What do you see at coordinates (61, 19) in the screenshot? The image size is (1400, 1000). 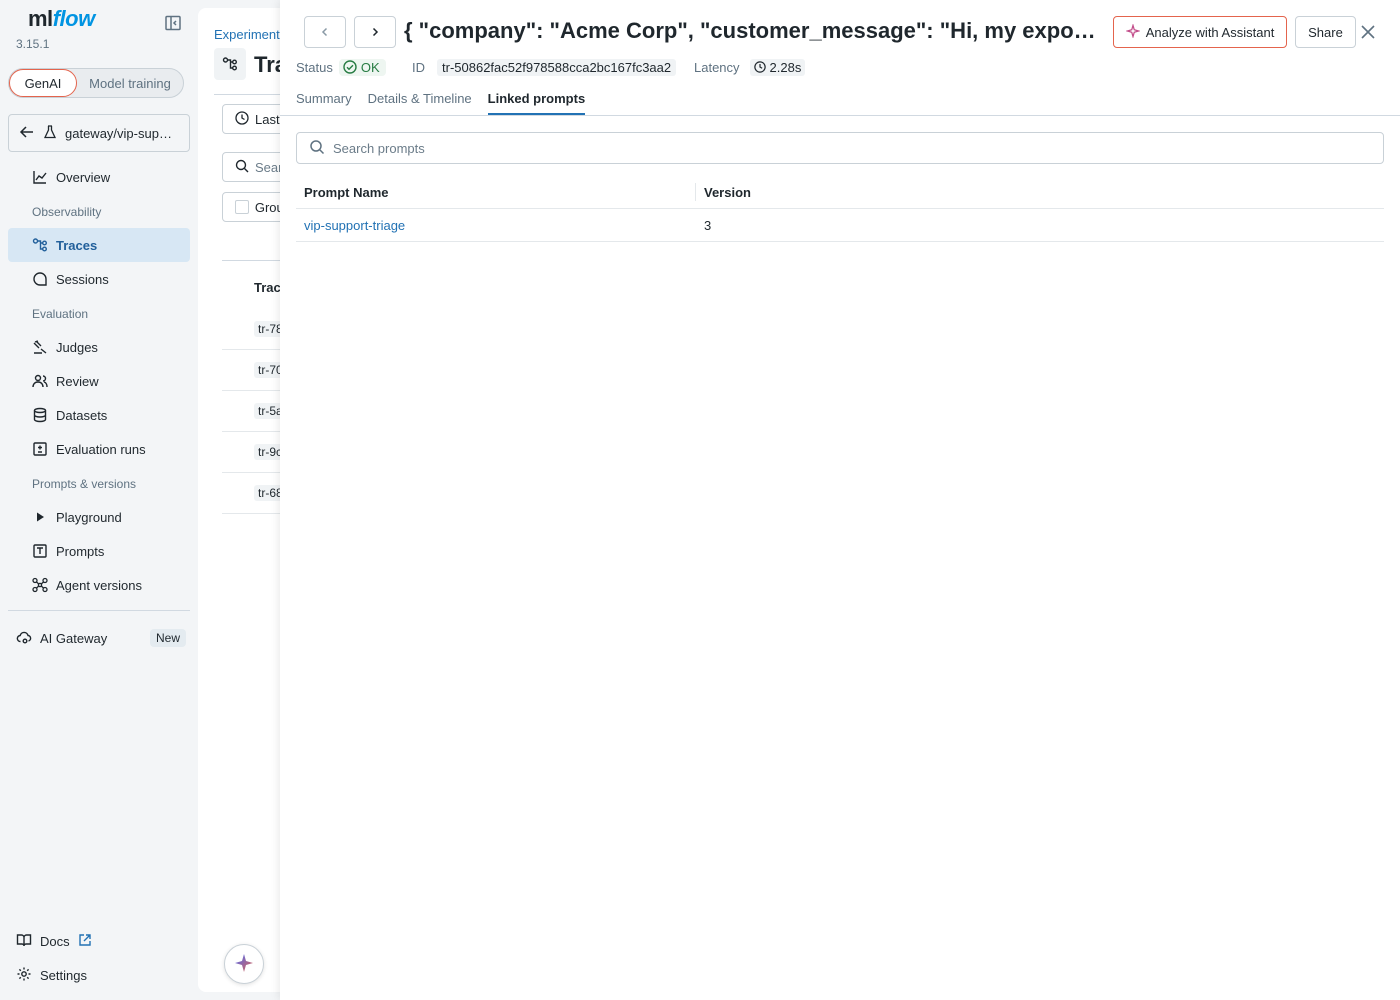 I see `mlflow-logo: mlflow` at bounding box center [61, 19].